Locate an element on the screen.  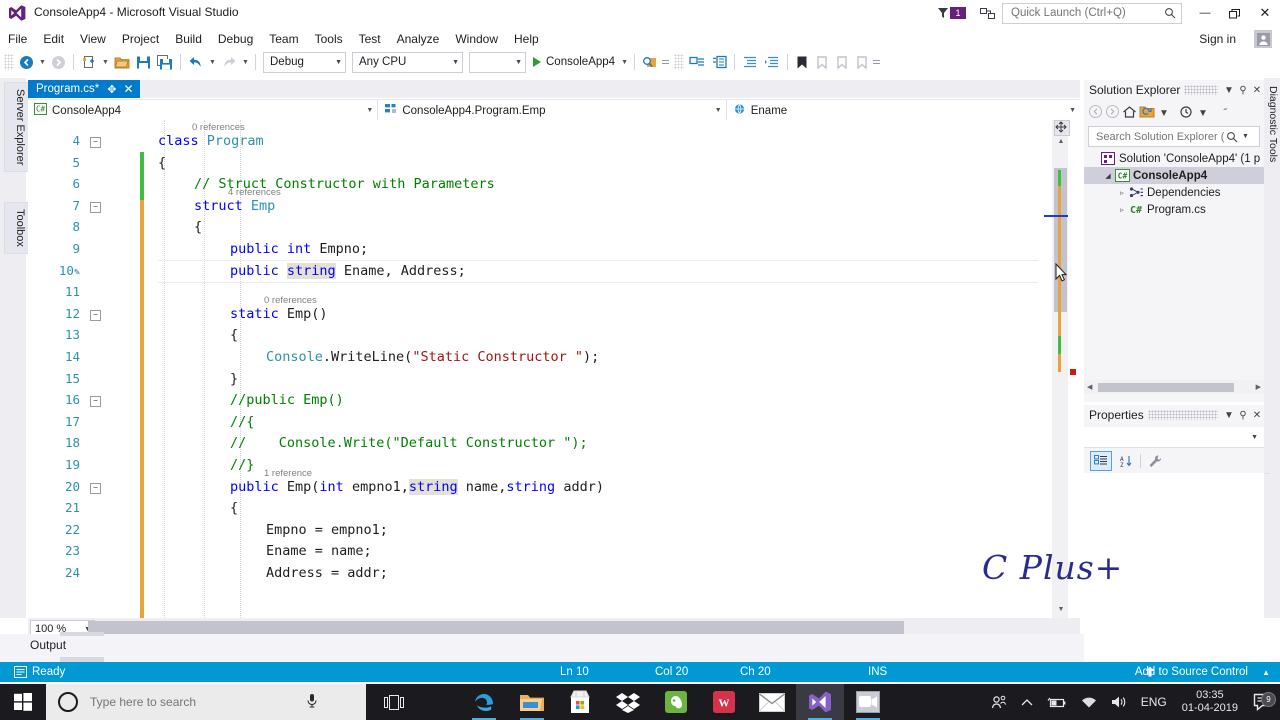
account-avatar-icon is located at coordinates (1263, 39).